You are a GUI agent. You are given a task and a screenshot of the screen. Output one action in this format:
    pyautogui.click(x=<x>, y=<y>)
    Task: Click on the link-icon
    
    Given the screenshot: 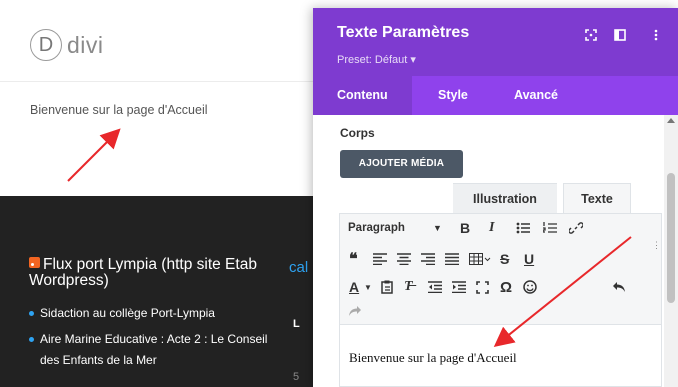 What is the action you would take?
    pyautogui.click(x=576, y=228)
    